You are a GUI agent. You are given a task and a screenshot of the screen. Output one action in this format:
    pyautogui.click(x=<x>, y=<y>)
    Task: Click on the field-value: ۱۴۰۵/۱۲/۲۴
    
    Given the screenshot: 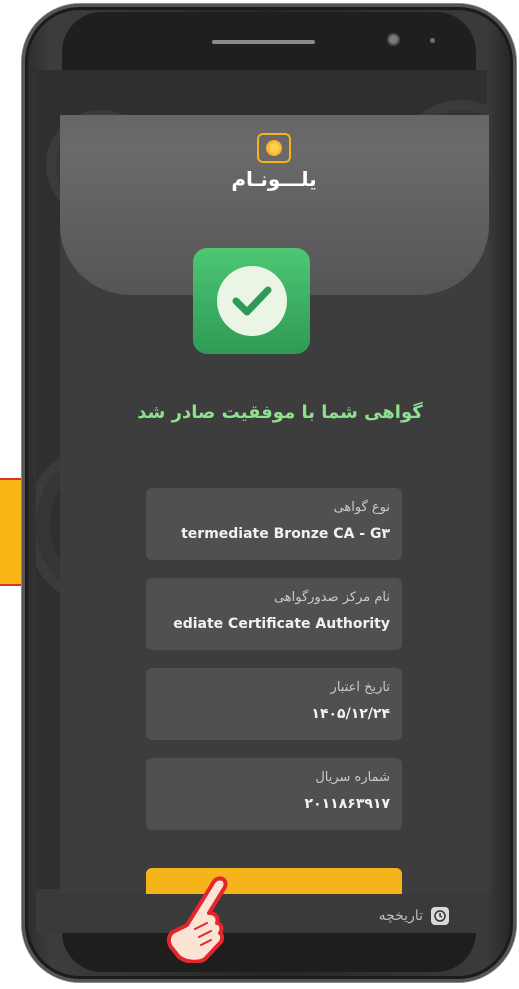 What is the action you would take?
    pyautogui.click(x=350, y=714)
    